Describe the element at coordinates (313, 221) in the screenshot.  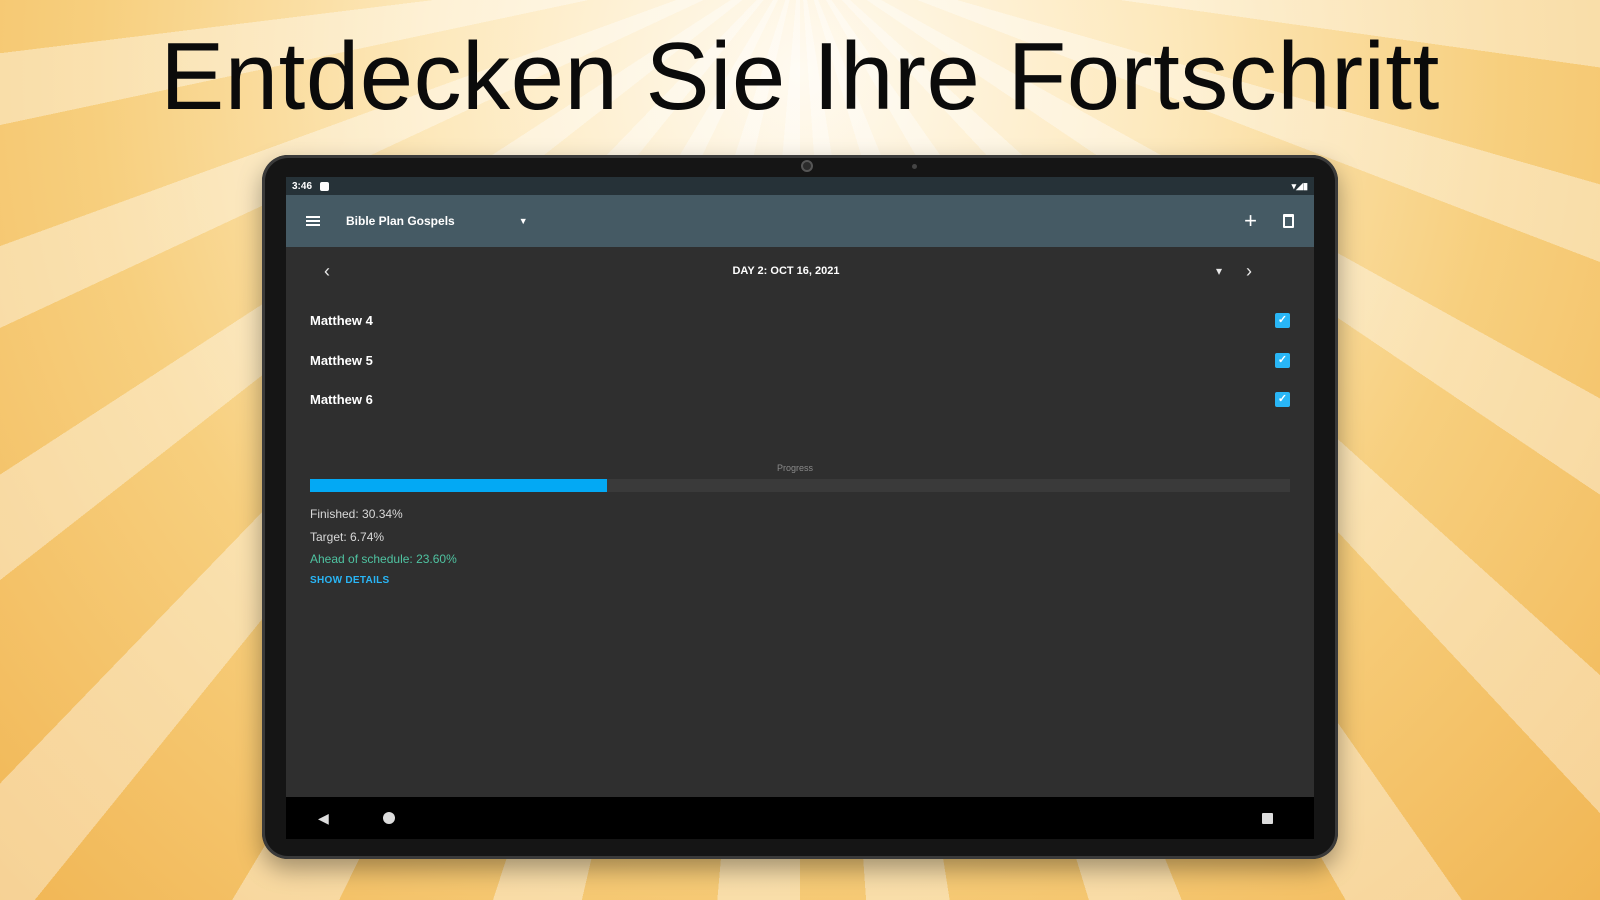
I see `menu-icon` at that location.